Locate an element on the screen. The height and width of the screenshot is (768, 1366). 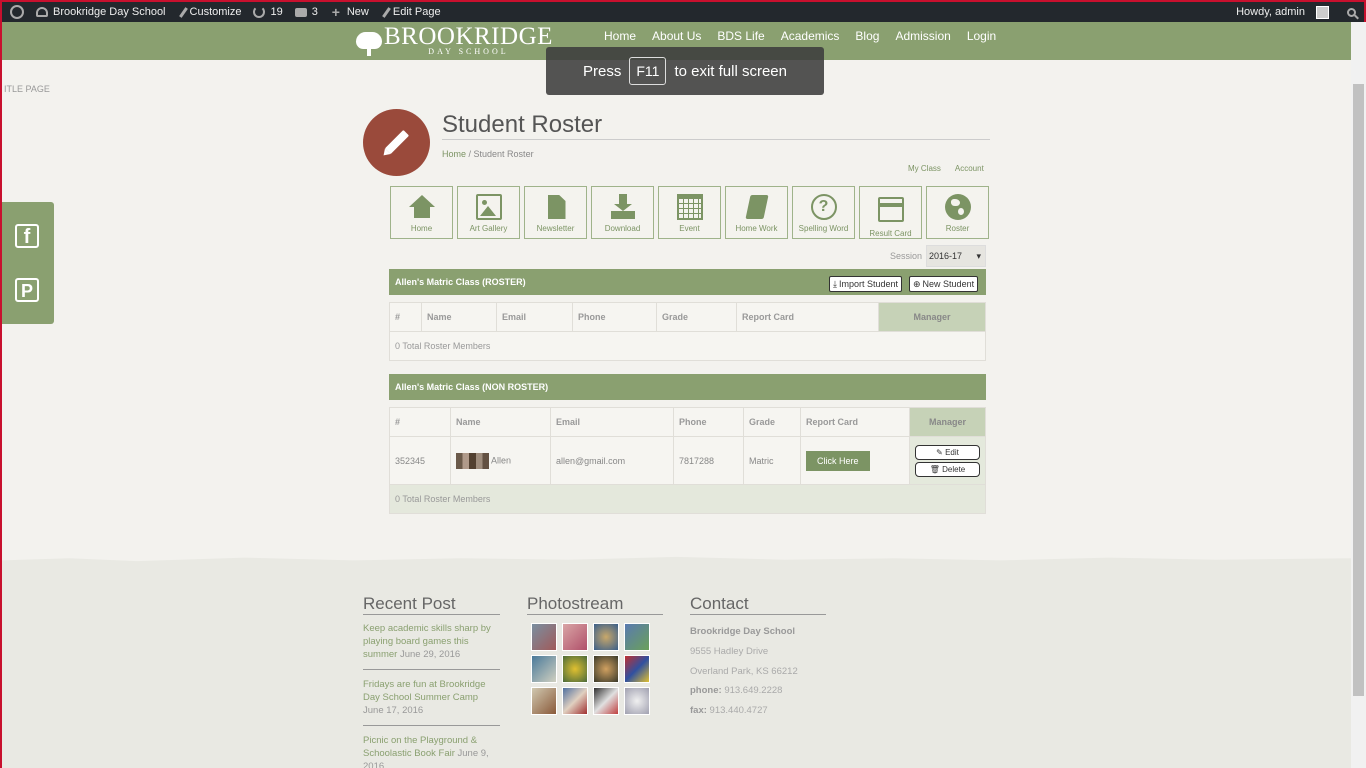
new-content-menu: + New is located at coordinates (349, 12).